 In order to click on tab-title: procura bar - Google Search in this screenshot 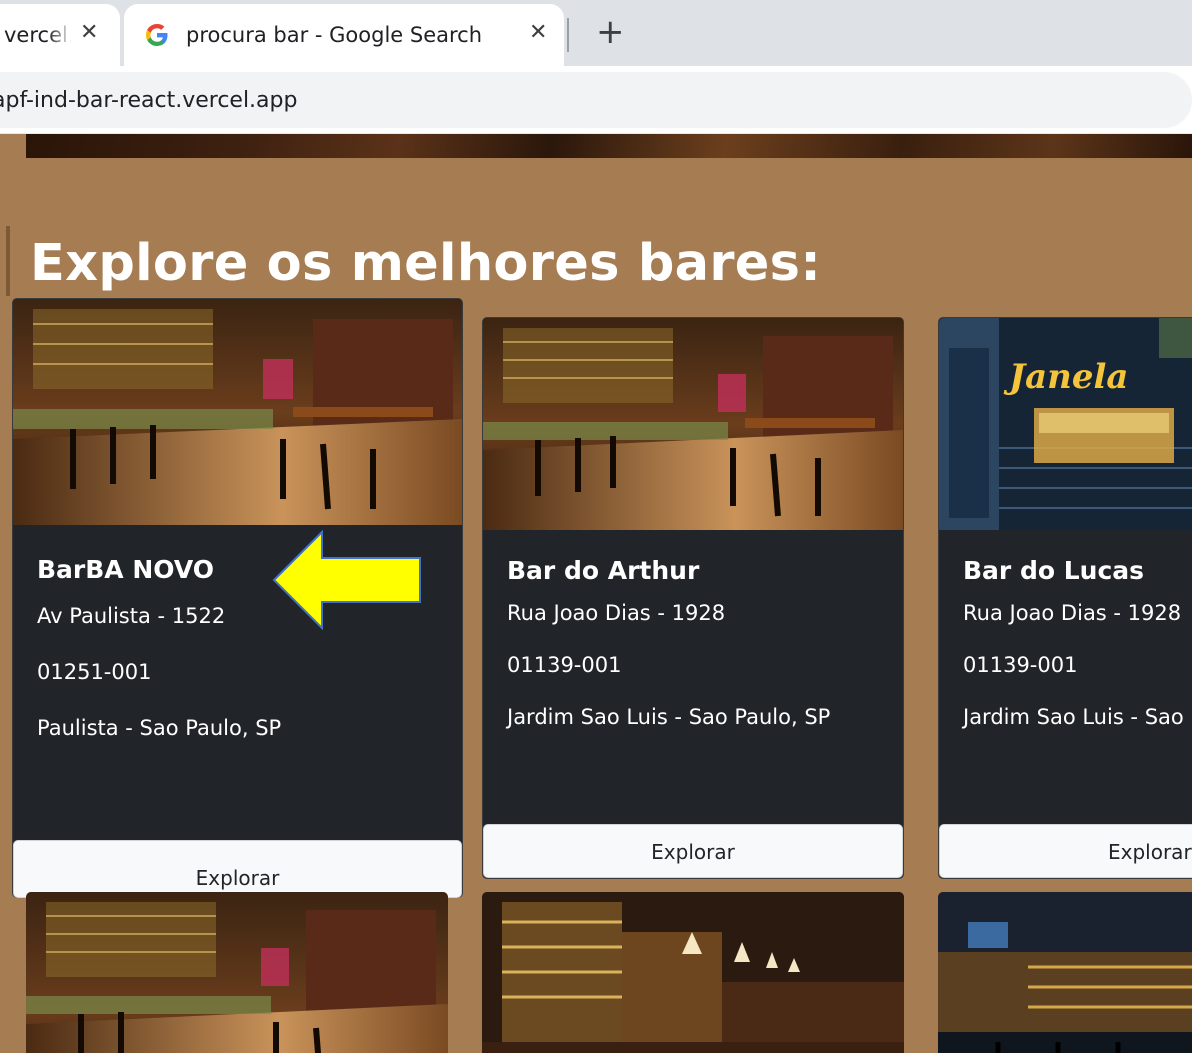, I will do `click(334, 35)`.